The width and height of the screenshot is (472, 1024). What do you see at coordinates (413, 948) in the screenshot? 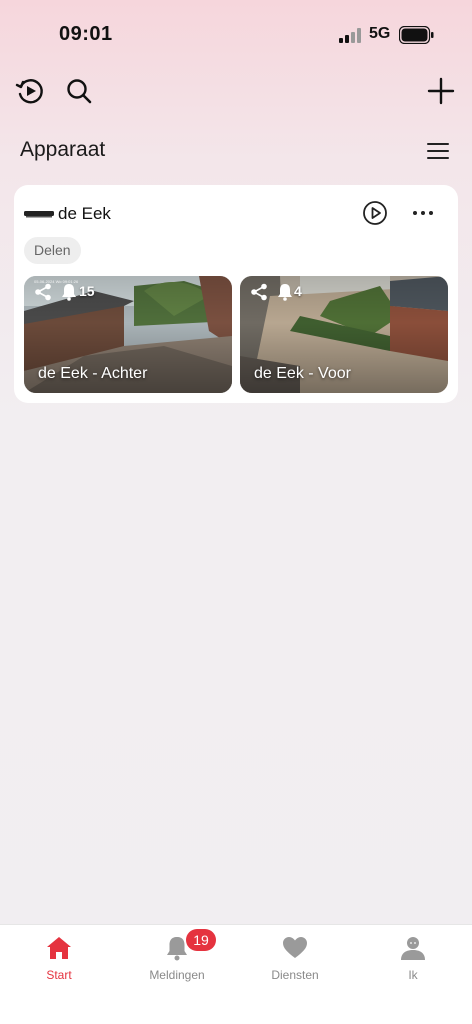
I see `person-icon` at bounding box center [413, 948].